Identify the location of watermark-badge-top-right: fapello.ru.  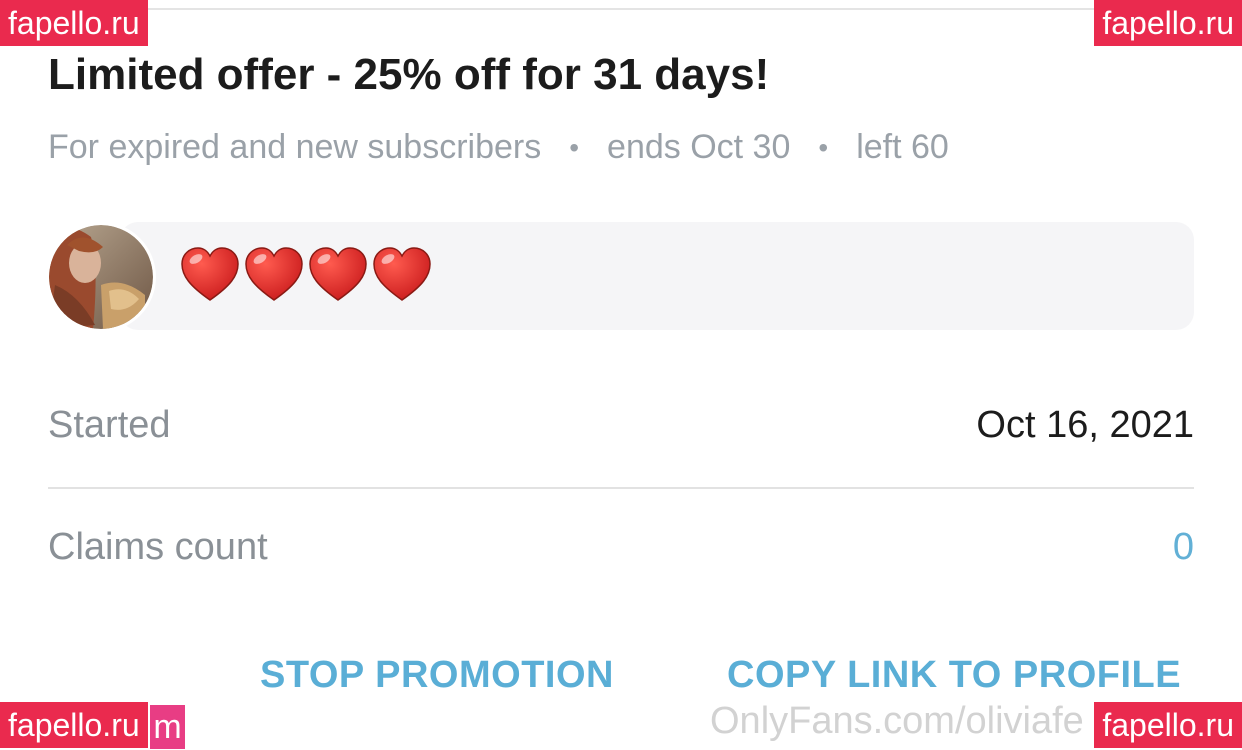
(1168, 23).